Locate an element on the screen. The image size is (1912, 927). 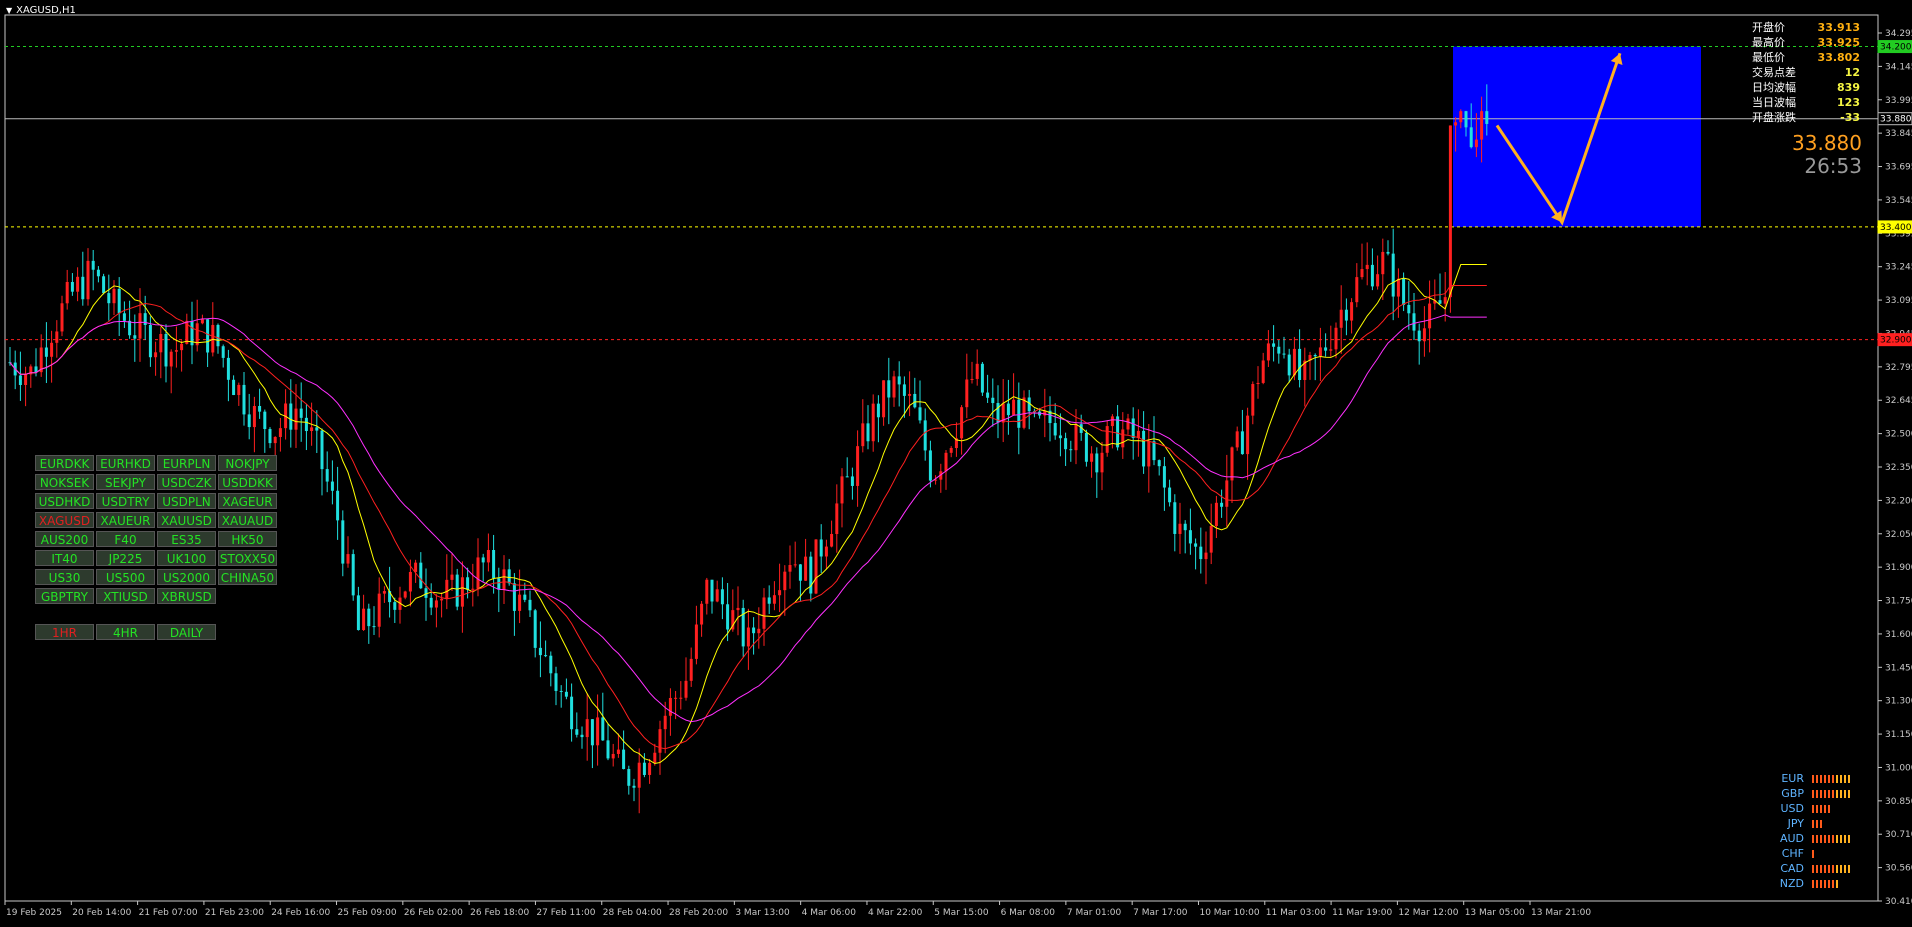
y-tick-label: 31.600 is located at coordinates (1898, 635).